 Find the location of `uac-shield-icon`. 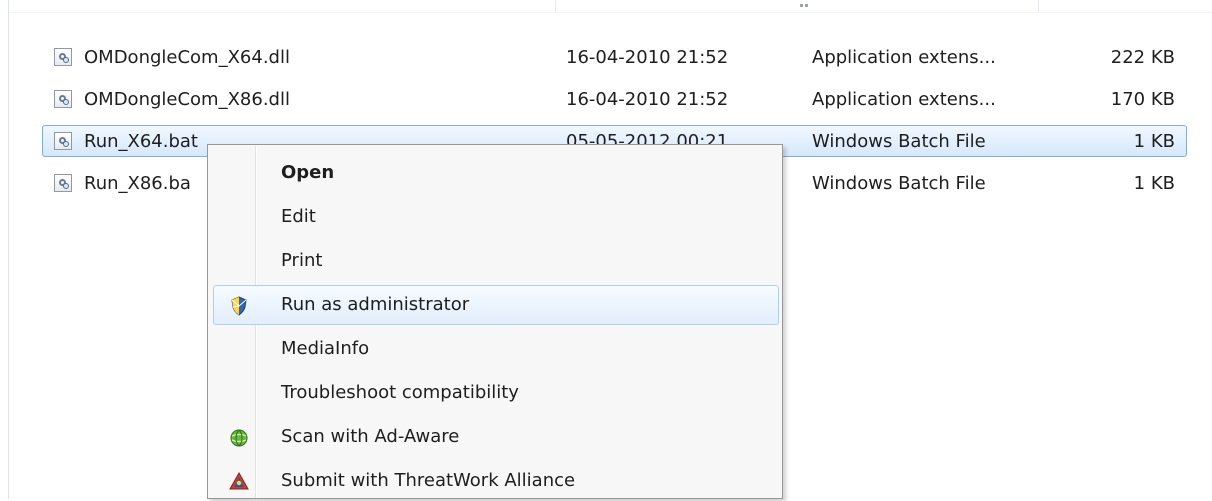

uac-shield-icon is located at coordinates (239, 306).